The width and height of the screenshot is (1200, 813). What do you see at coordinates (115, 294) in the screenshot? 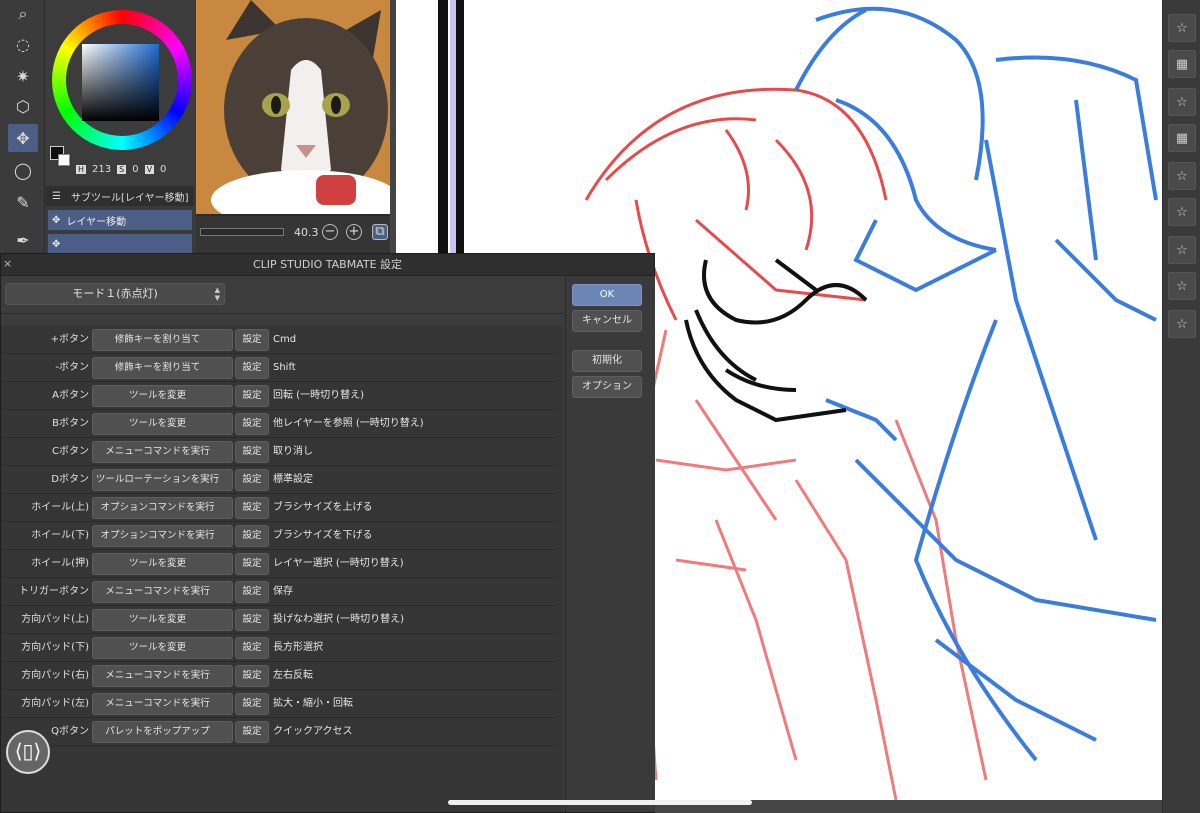
I see `mode-select: モード１(赤点灯) ▲ ▼` at bounding box center [115, 294].